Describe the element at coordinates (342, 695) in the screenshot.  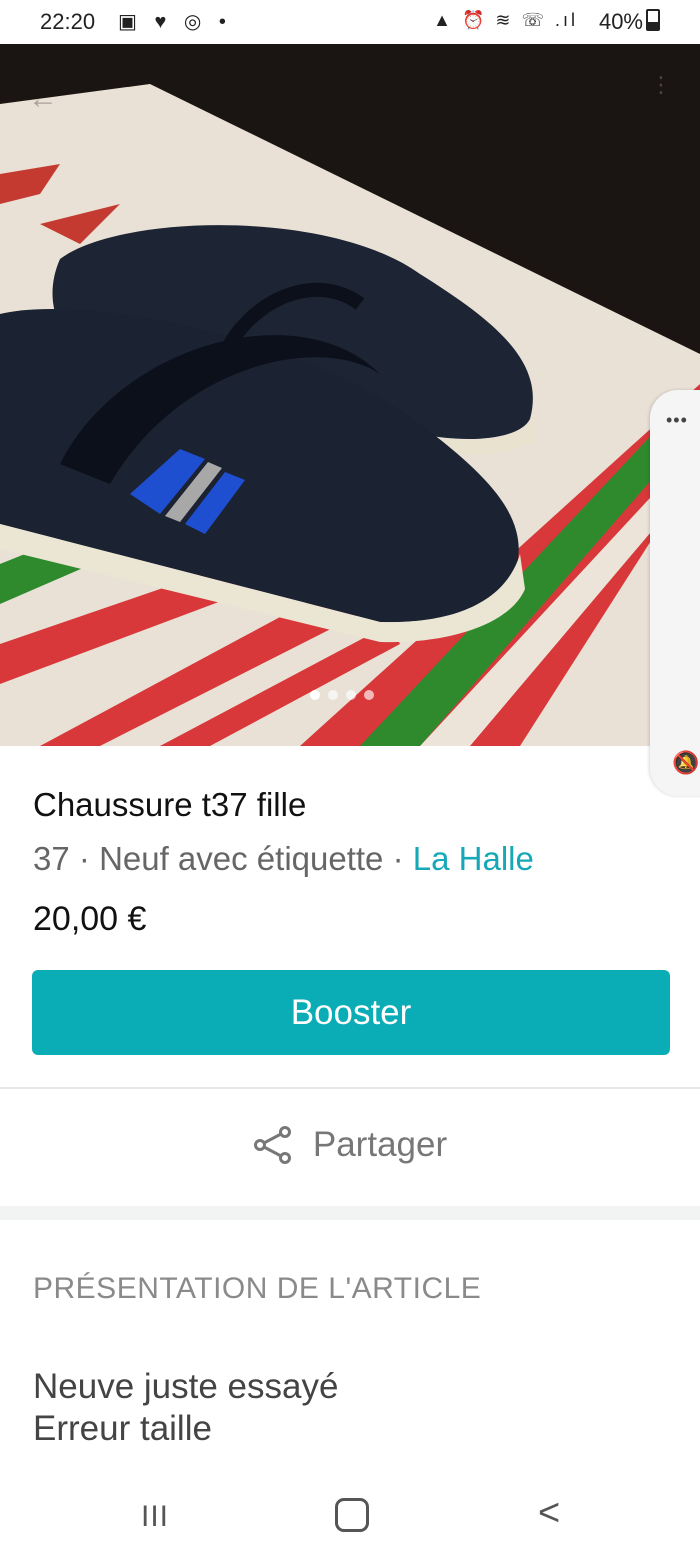
I see `photo-pagination` at that location.